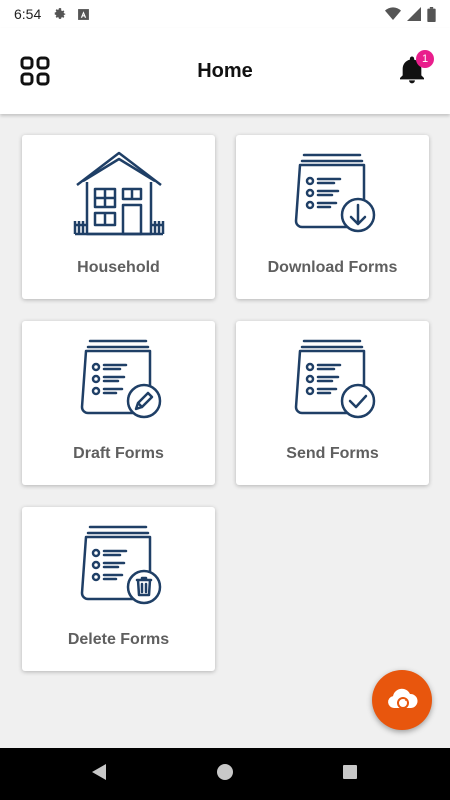  I want to click on card-download-forms: Download Forms, so click(332, 217).